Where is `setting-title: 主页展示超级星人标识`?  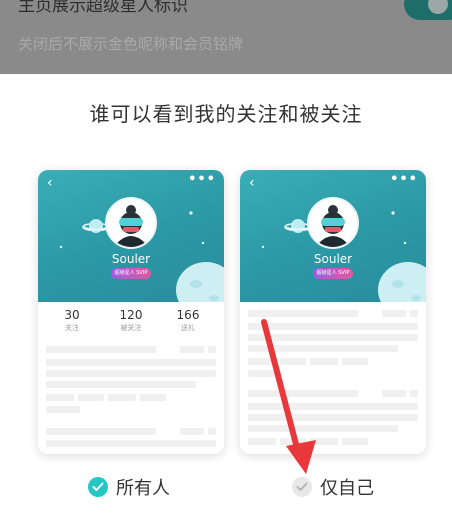 setting-title: 主页展示超级星人标识 is located at coordinates (103, 8).